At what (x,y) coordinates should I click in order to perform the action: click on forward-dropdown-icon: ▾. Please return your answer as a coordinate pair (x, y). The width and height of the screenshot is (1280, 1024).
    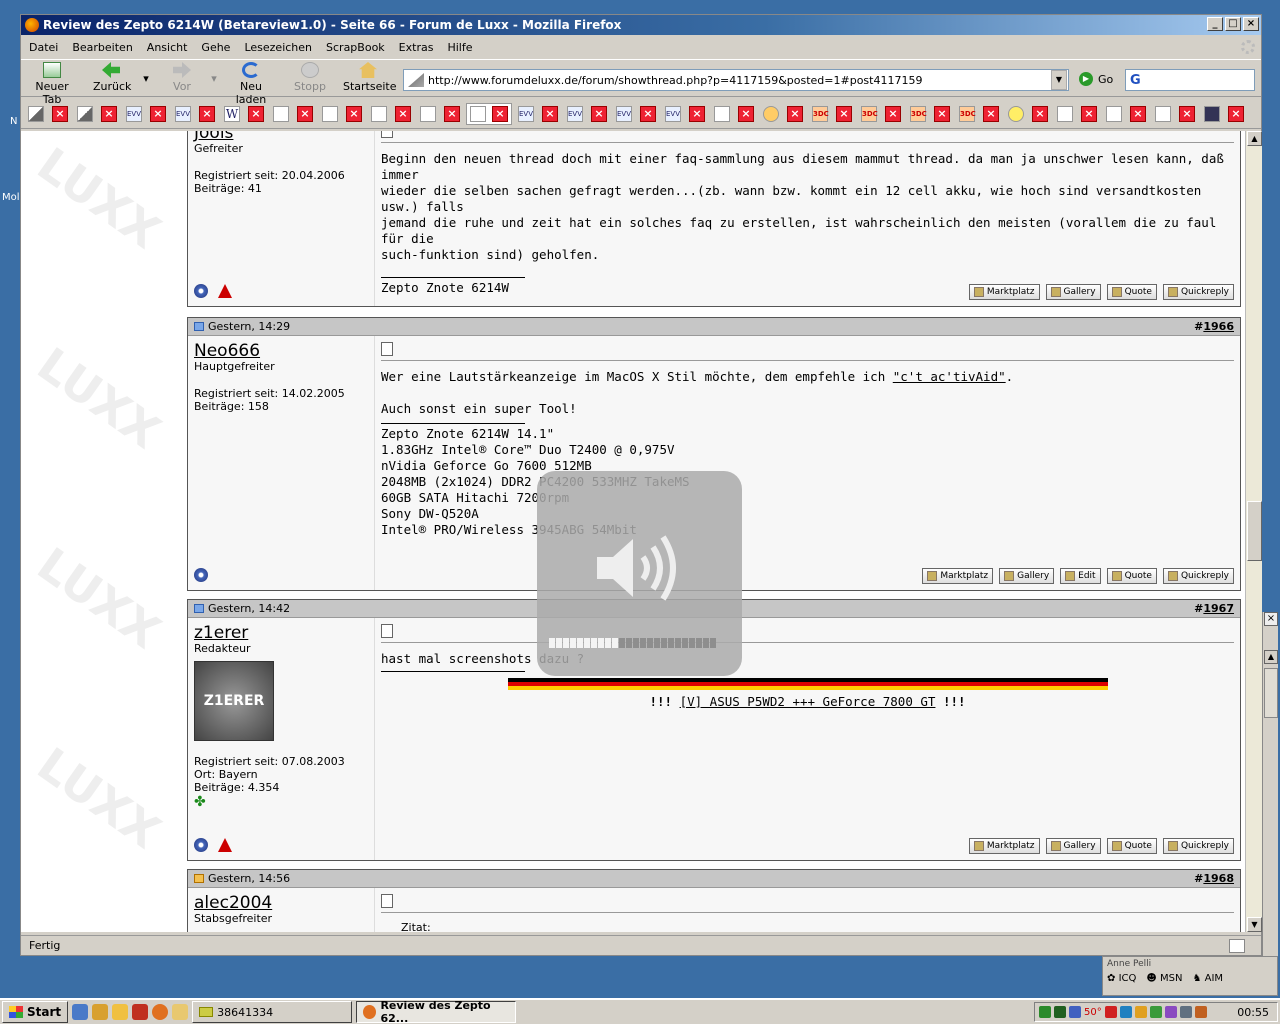
    Looking at the image, I should click on (214, 78).